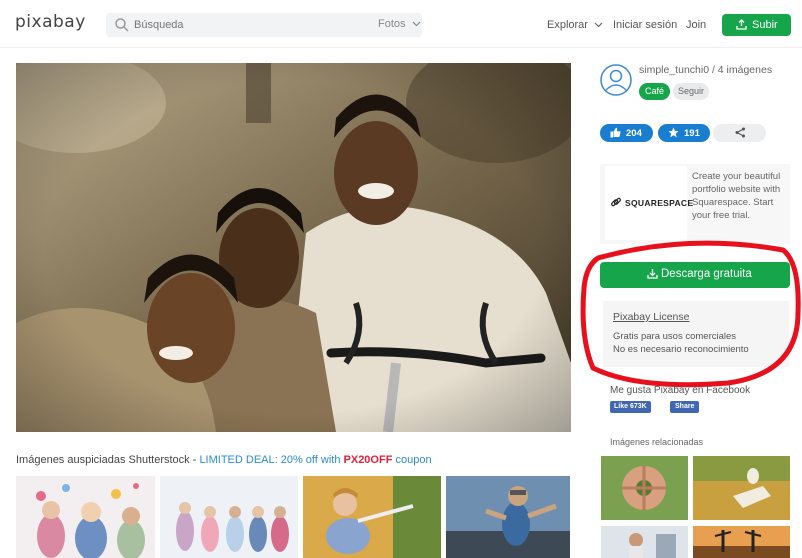 The image size is (802, 558). I want to click on related-images-heading: Imágenes relacionadas, so click(657, 442).